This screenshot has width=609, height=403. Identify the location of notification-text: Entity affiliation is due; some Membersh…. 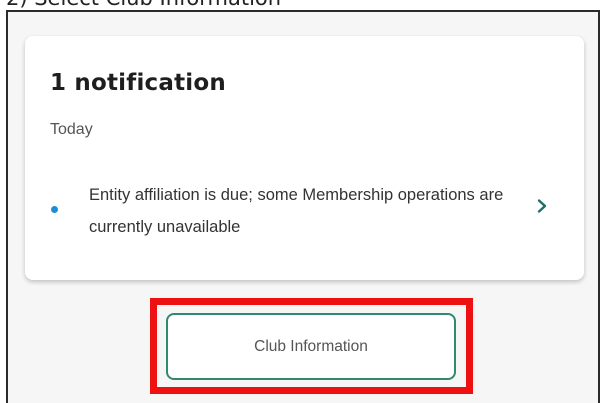
(296, 211).